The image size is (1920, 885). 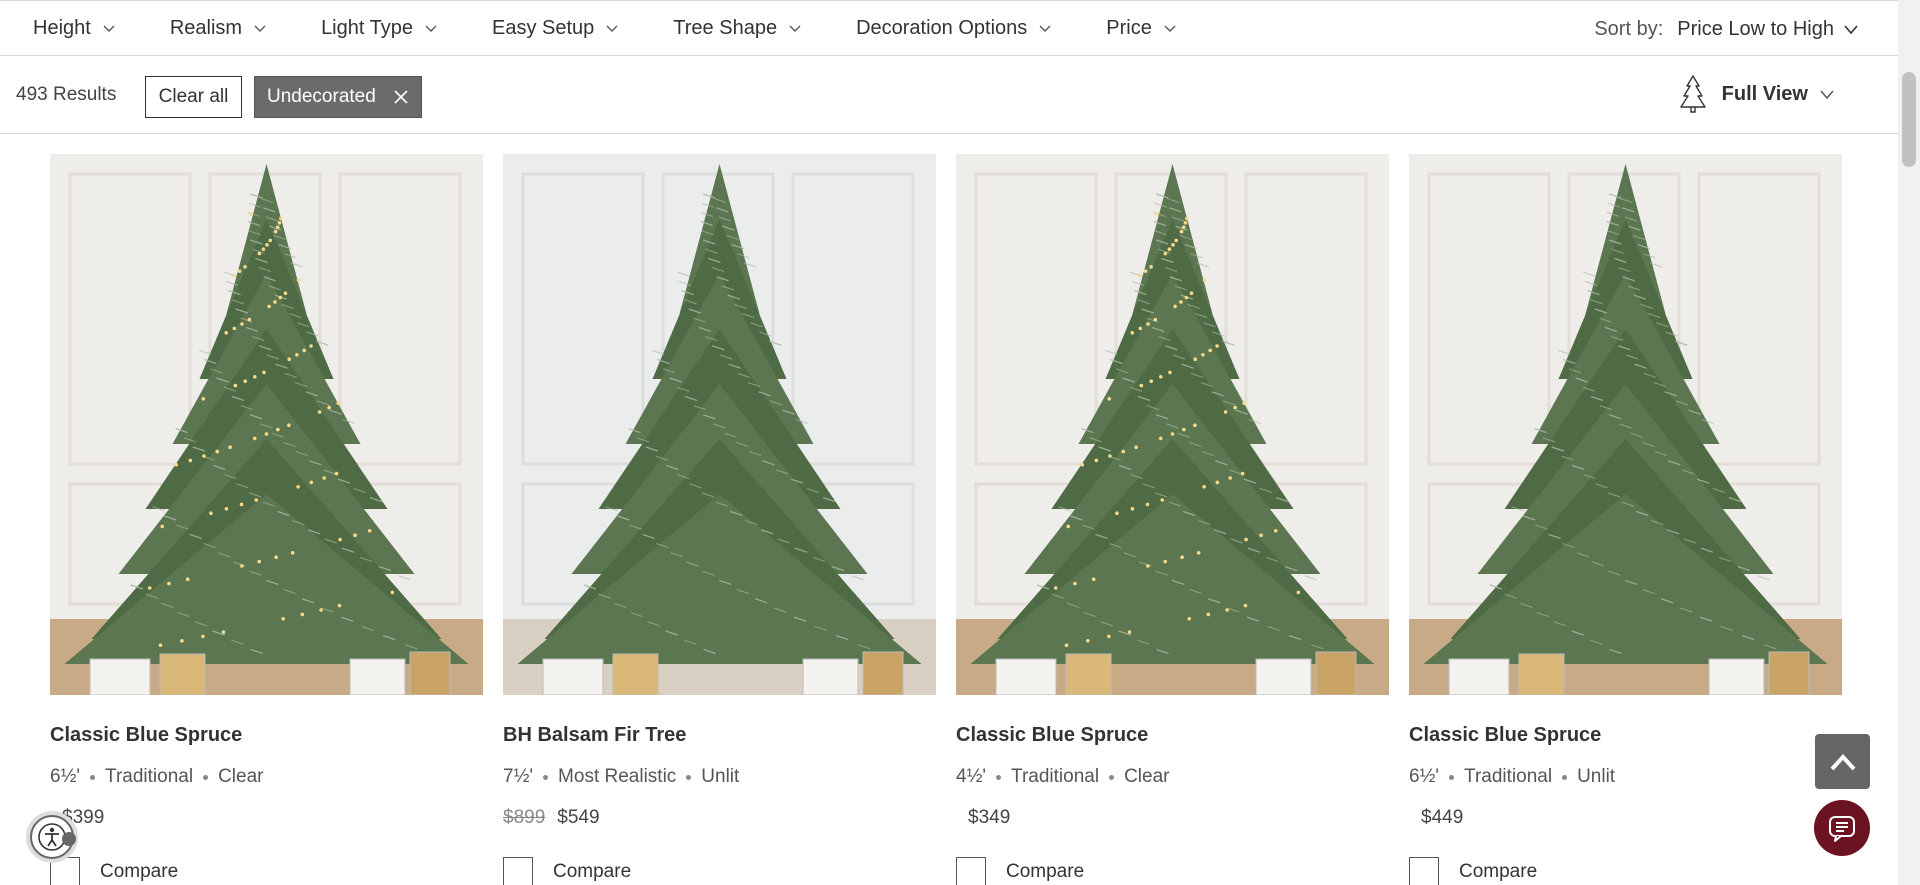 I want to click on product-name: BH Balsam Fir Tree, so click(x=594, y=735).